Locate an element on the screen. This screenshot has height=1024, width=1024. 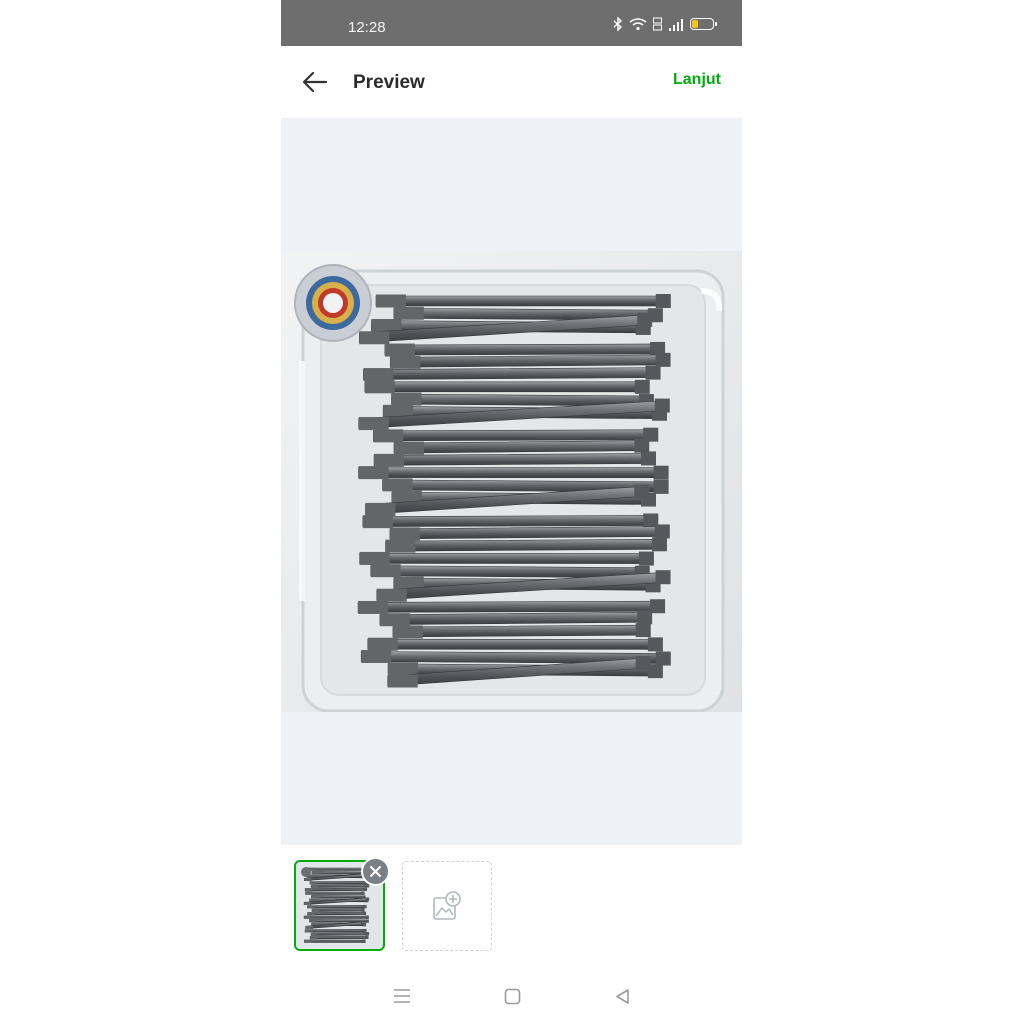
wifi-icon is located at coordinates (638, 24).